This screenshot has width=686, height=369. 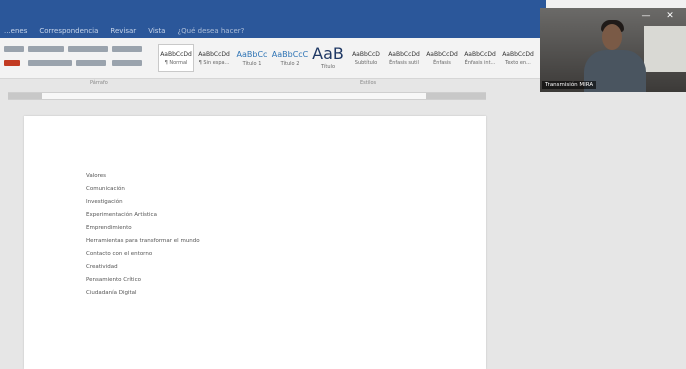 What do you see at coordinates (156, 31) in the screenshot?
I see `ribbon-tab: Vista` at bounding box center [156, 31].